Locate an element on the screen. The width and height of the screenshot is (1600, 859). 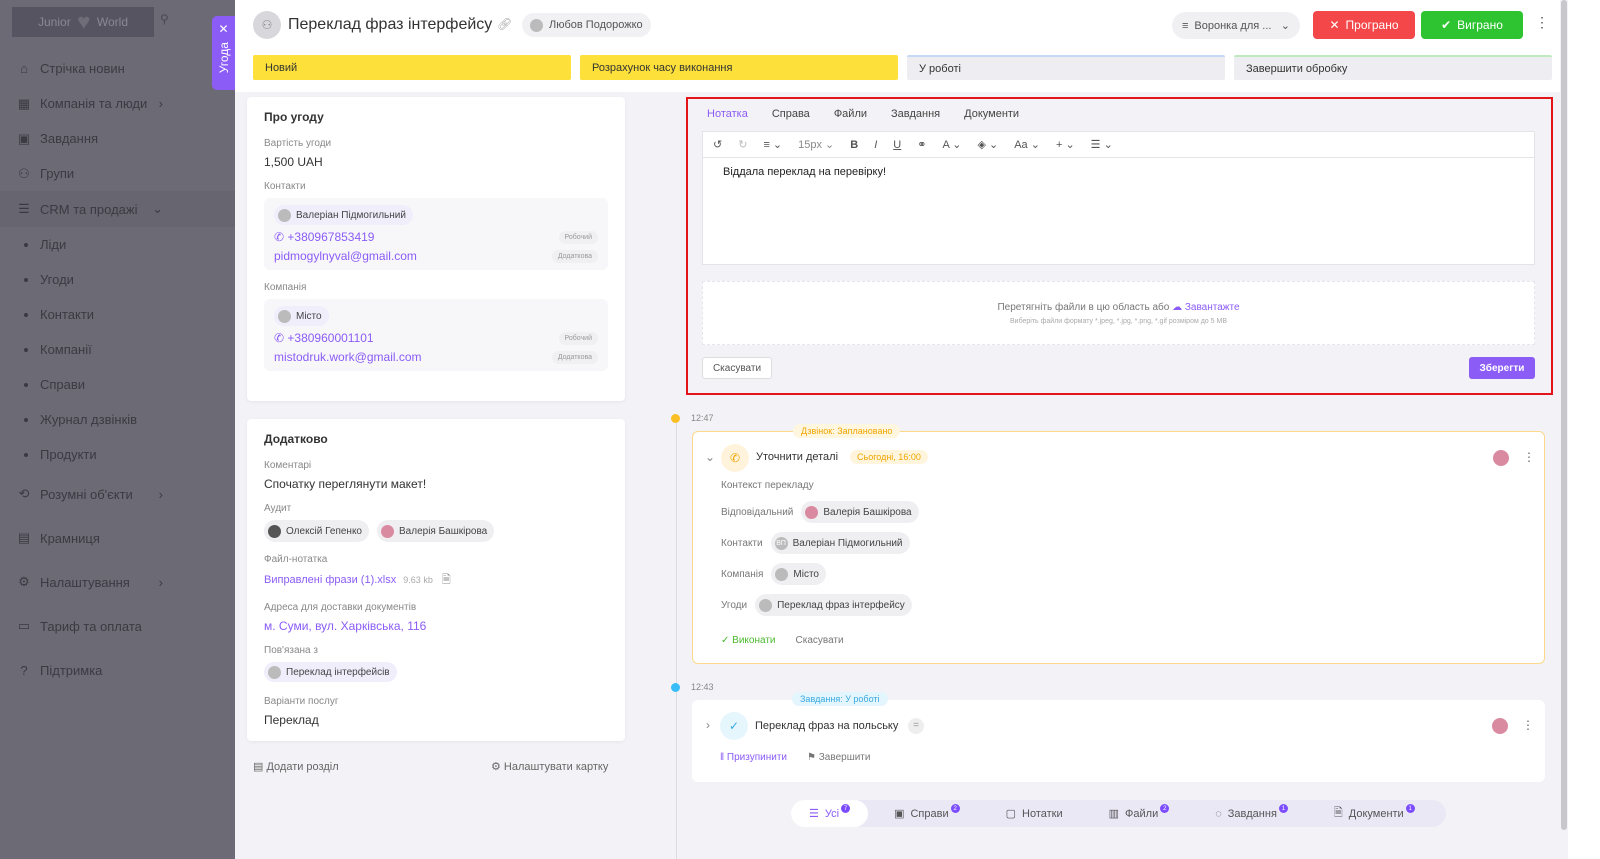
save-button: Зберегти is located at coordinates (1502, 368).